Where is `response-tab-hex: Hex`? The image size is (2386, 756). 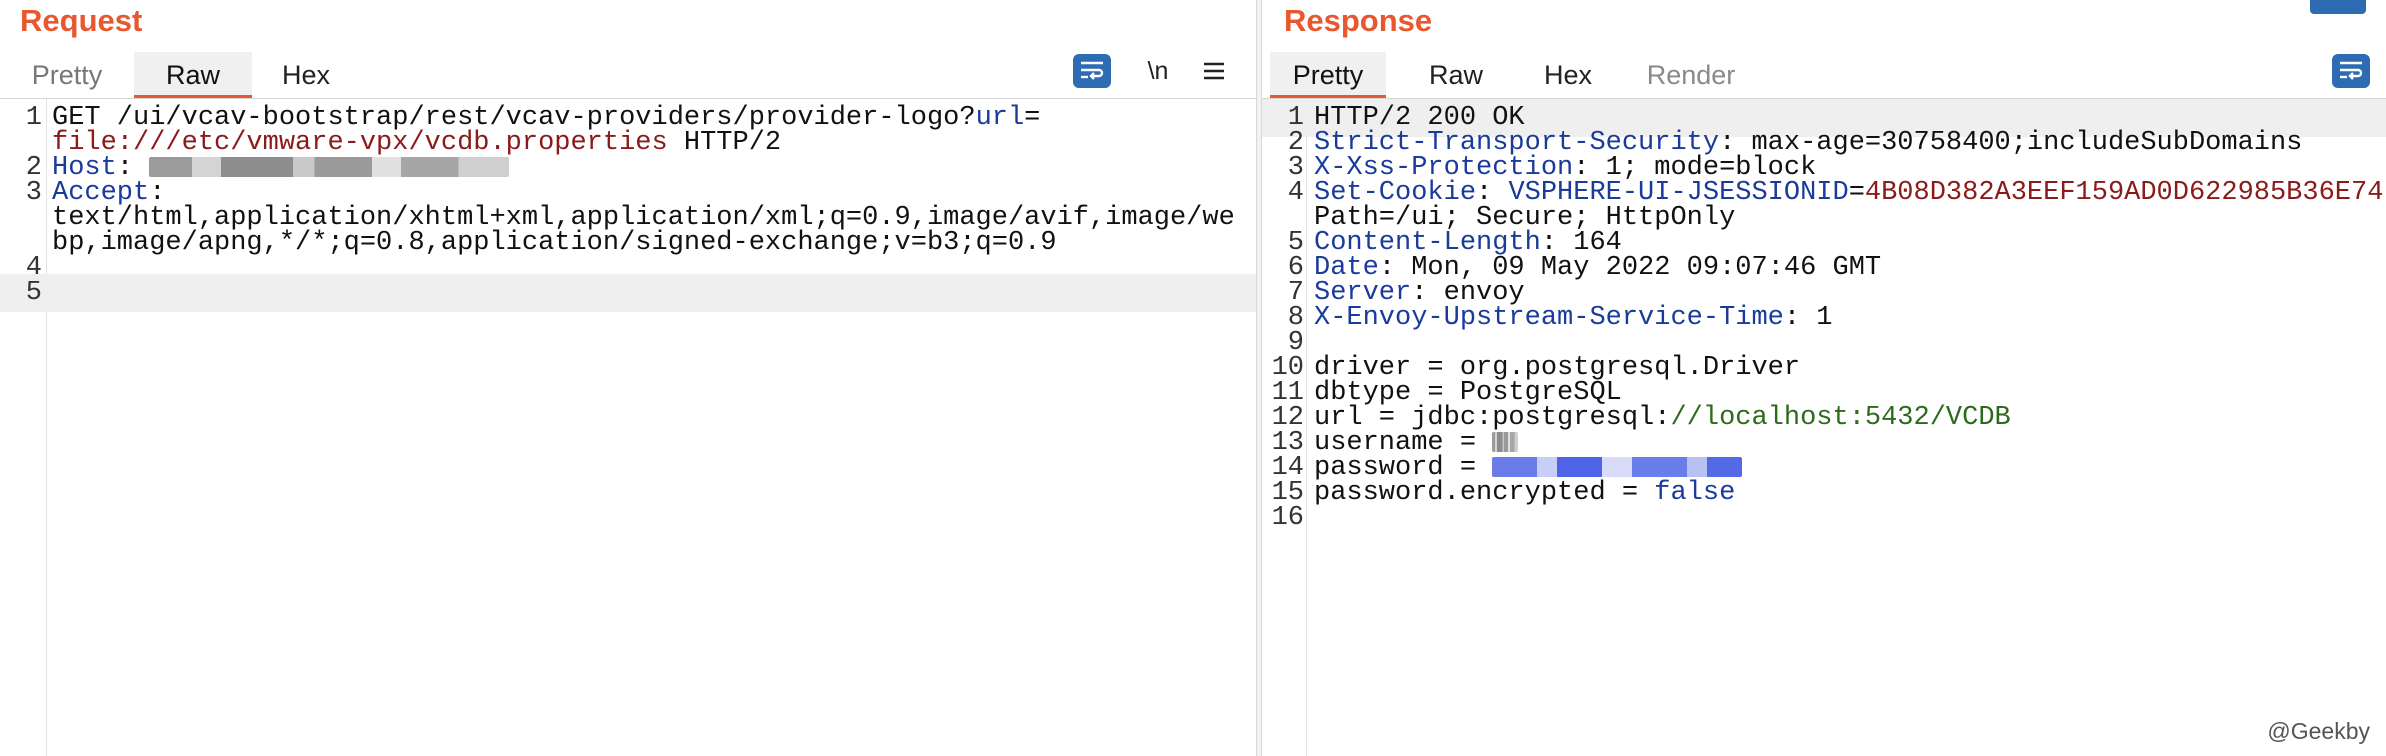 response-tab-hex: Hex is located at coordinates (1568, 75).